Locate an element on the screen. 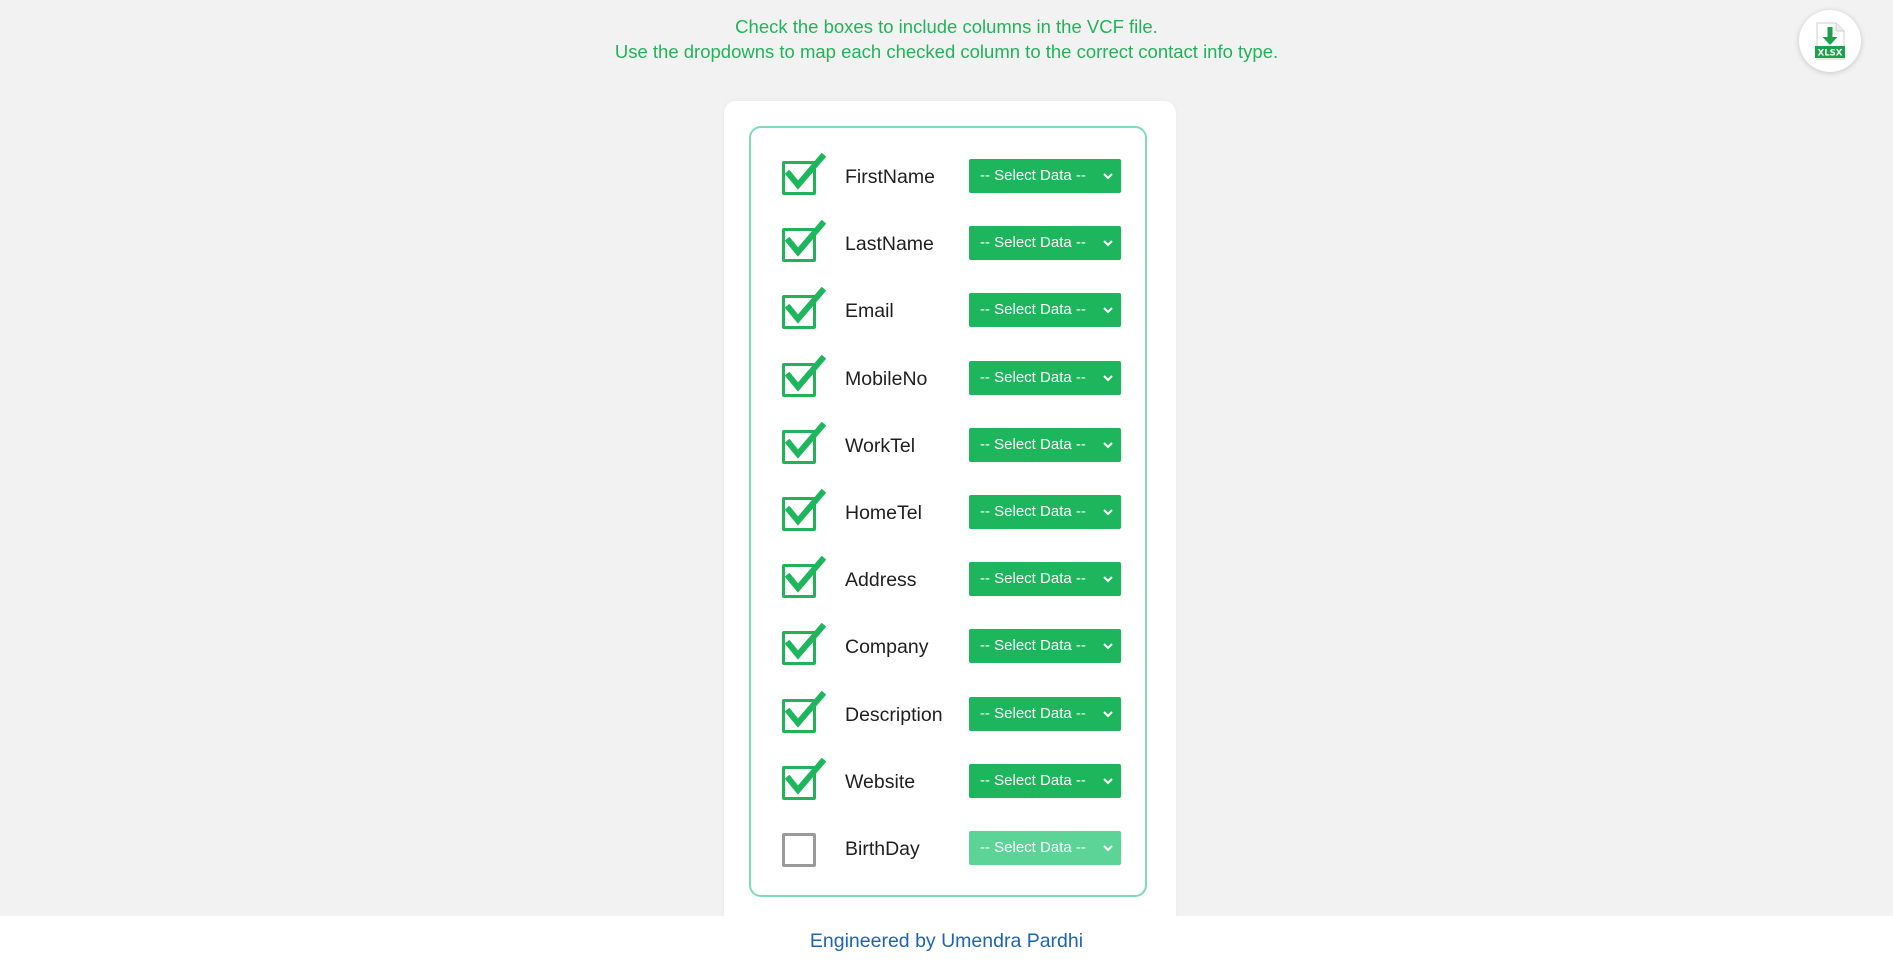 The image size is (1893, 964). download-xlsx-button: XLSX is located at coordinates (1830, 41).